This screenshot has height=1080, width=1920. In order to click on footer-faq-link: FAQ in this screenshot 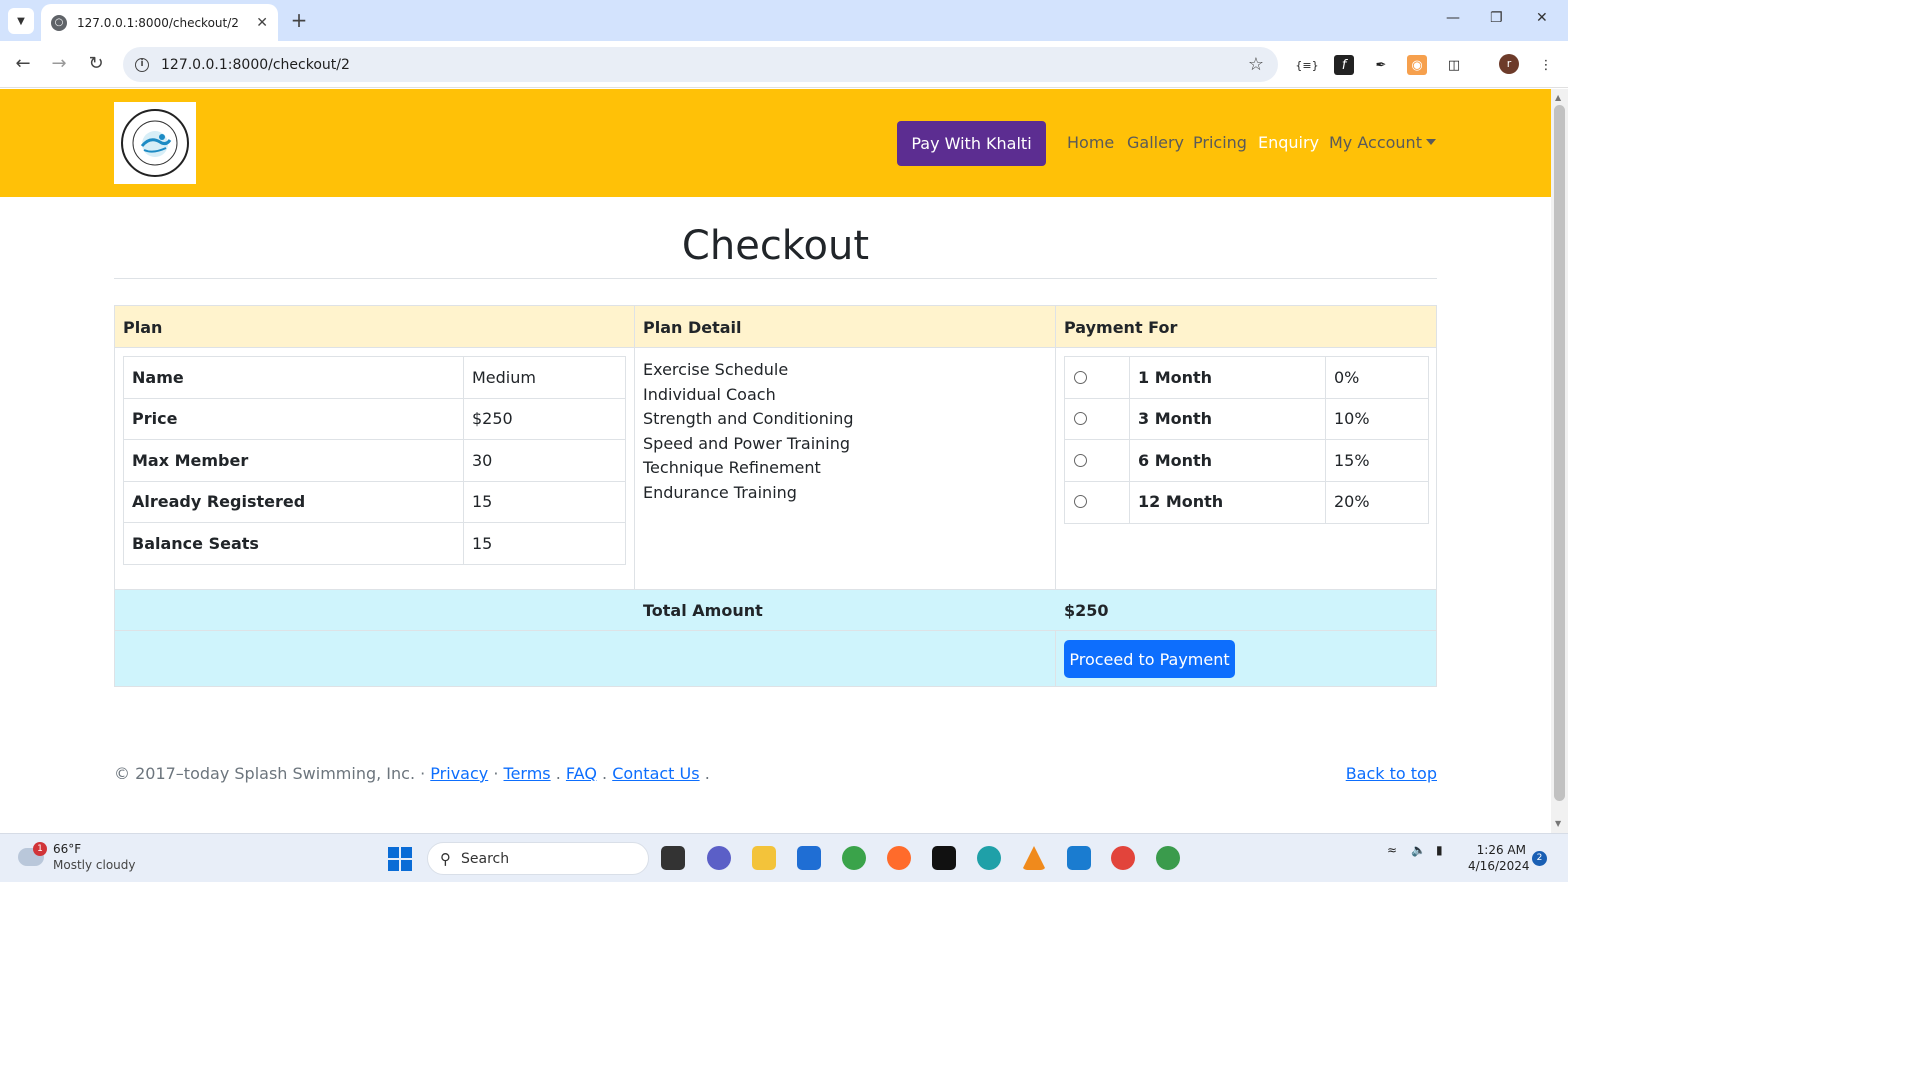, I will do `click(581, 773)`.